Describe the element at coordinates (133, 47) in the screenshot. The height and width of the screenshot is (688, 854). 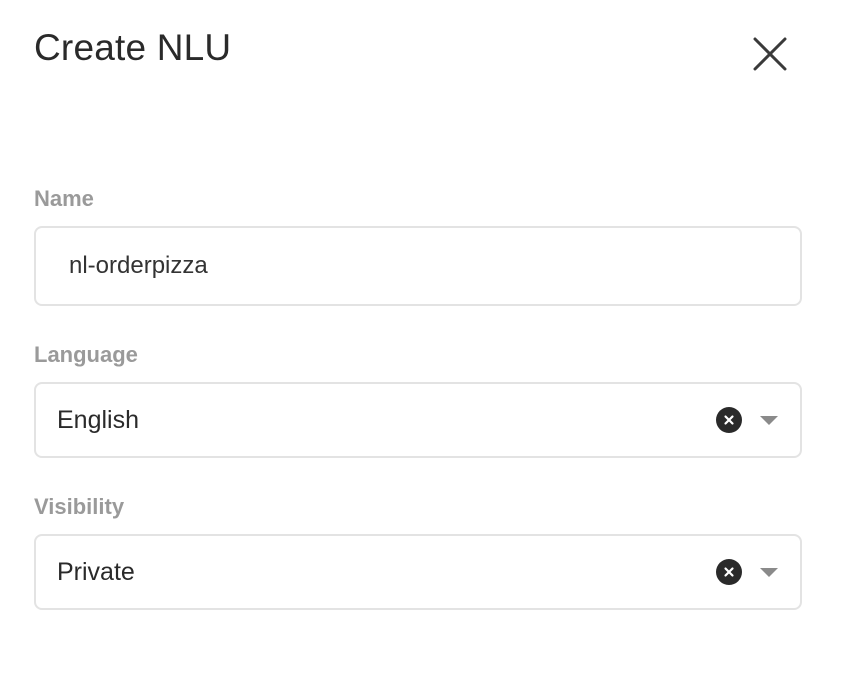
I see `dialog-title: Create NLU` at that location.